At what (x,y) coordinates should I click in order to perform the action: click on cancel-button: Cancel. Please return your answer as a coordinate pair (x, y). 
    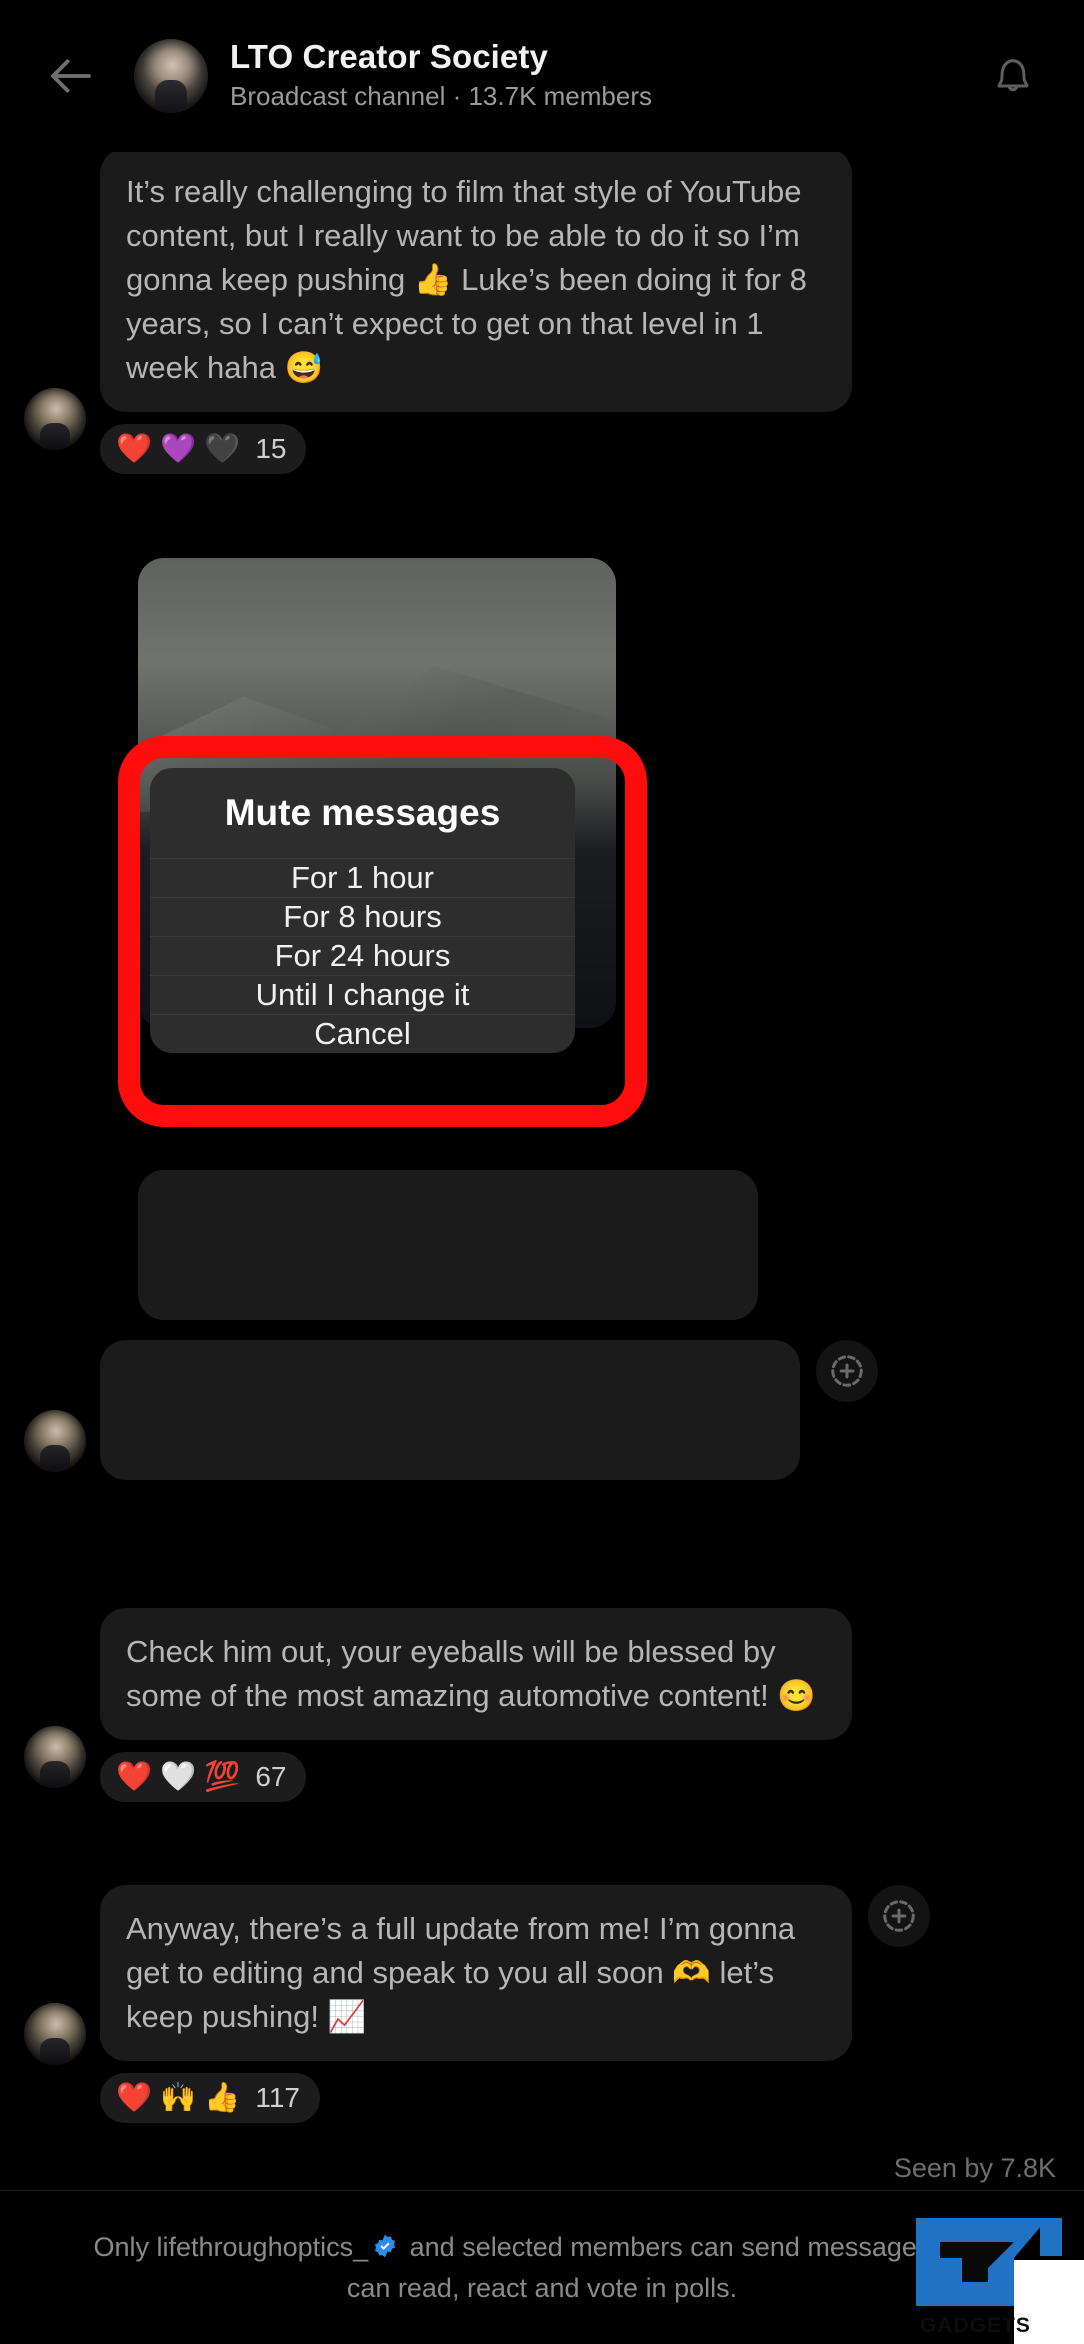
    Looking at the image, I should click on (362, 1033).